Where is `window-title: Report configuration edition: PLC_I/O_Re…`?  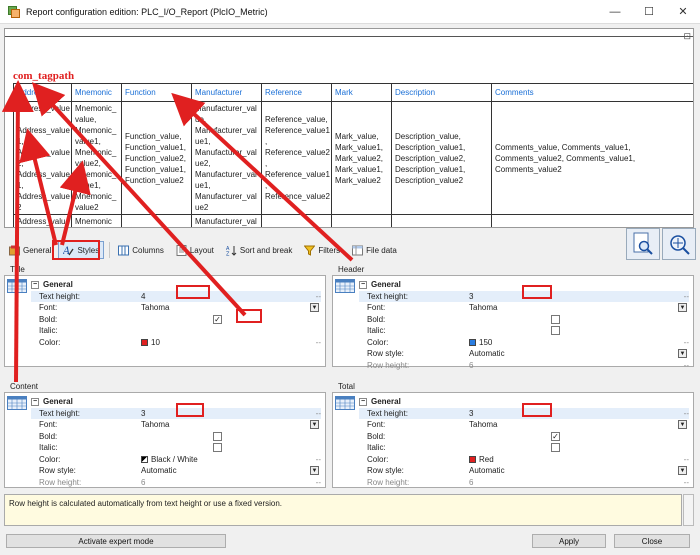 window-title: Report configuration edition: PLC_I/O_Re… is located at coordinates (147, 11).